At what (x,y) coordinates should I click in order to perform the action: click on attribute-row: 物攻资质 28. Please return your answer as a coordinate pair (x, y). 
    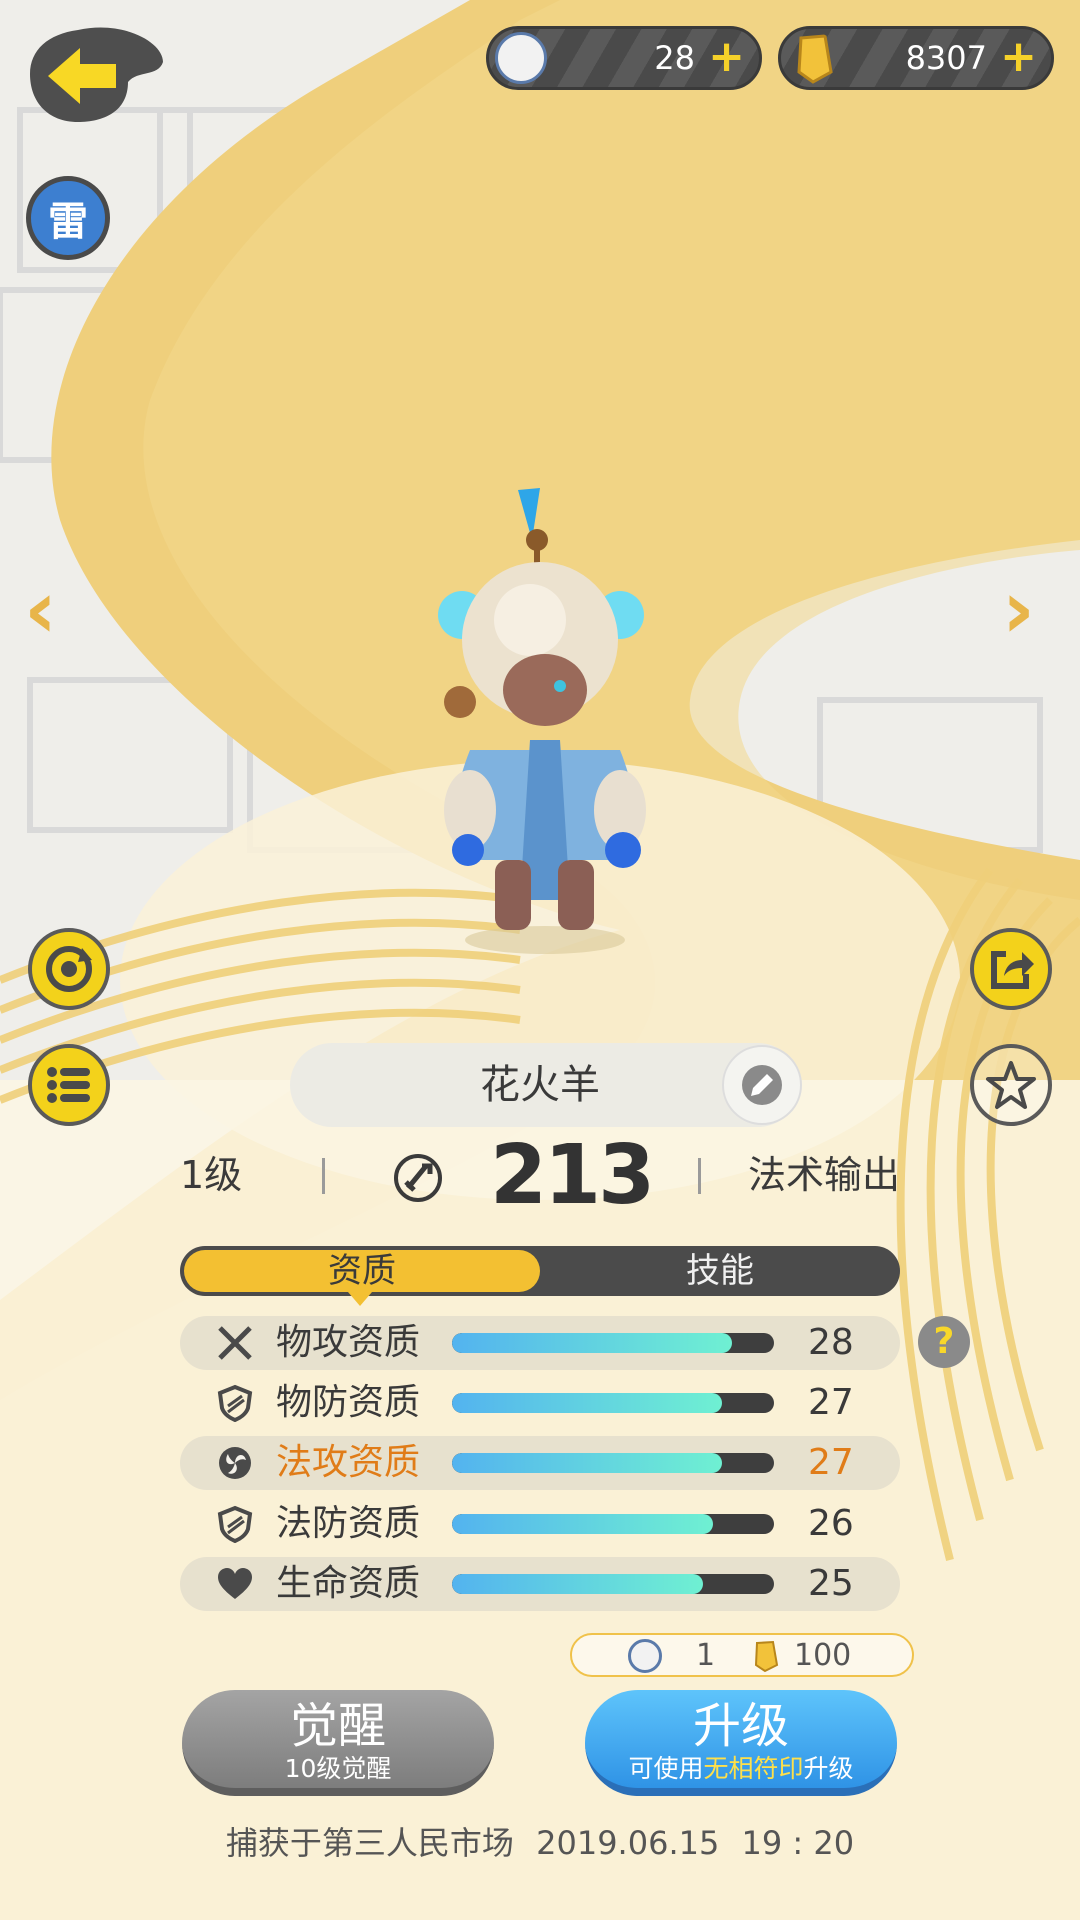
    Looking at the image, I should click on (540, 1343).